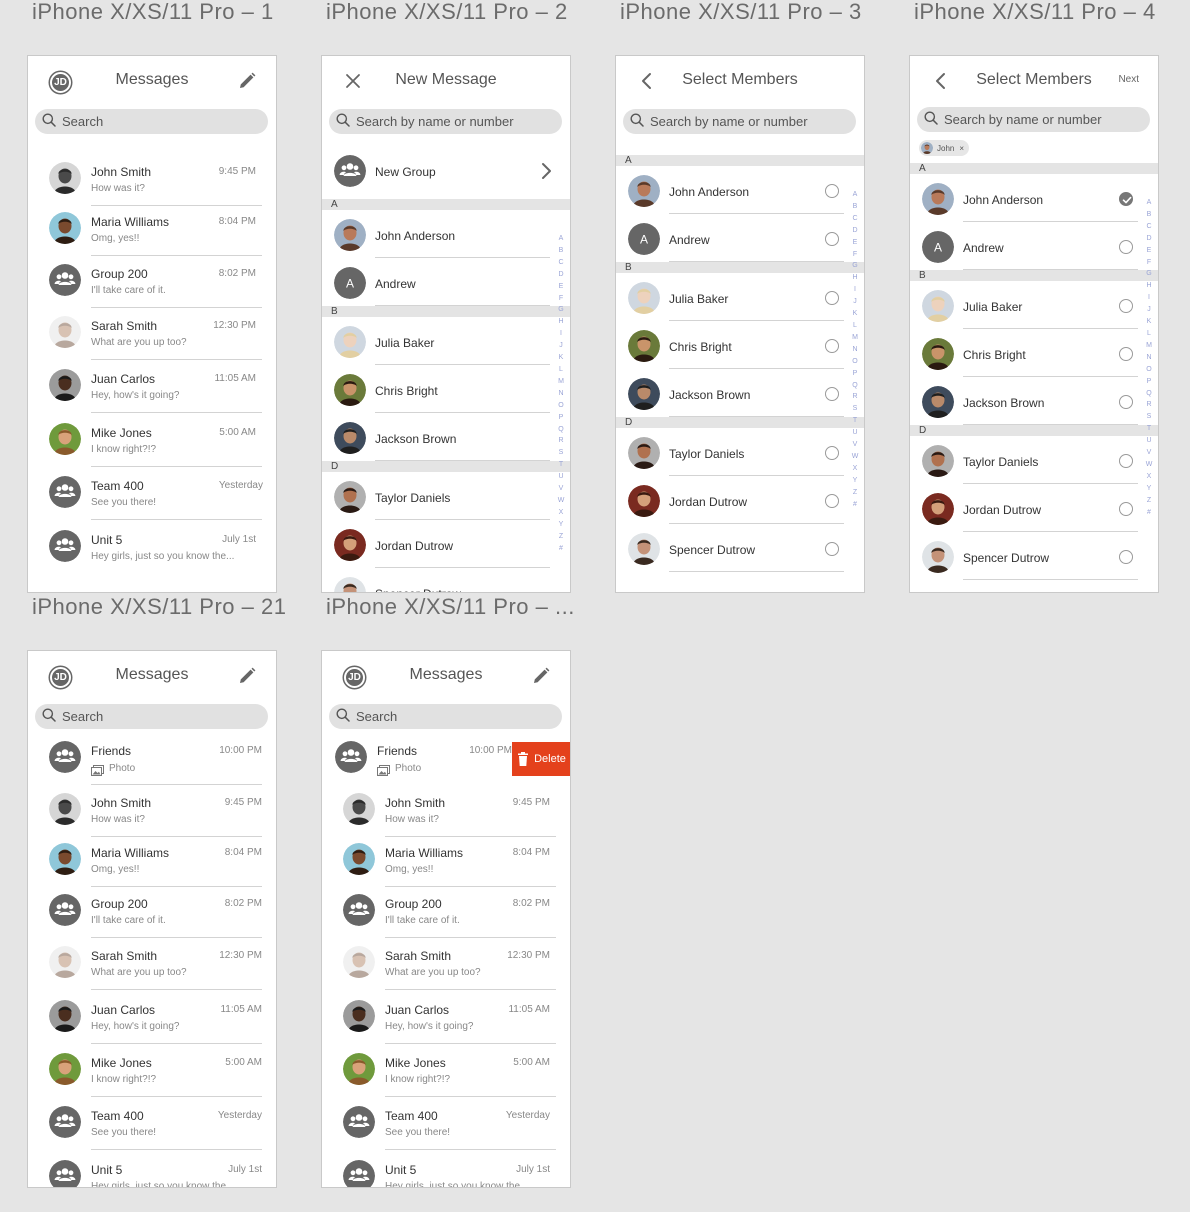 Image resolution: width=1190 pixels, height=1212 pixels. I want to click on index-letter: N, so click(855, 350).